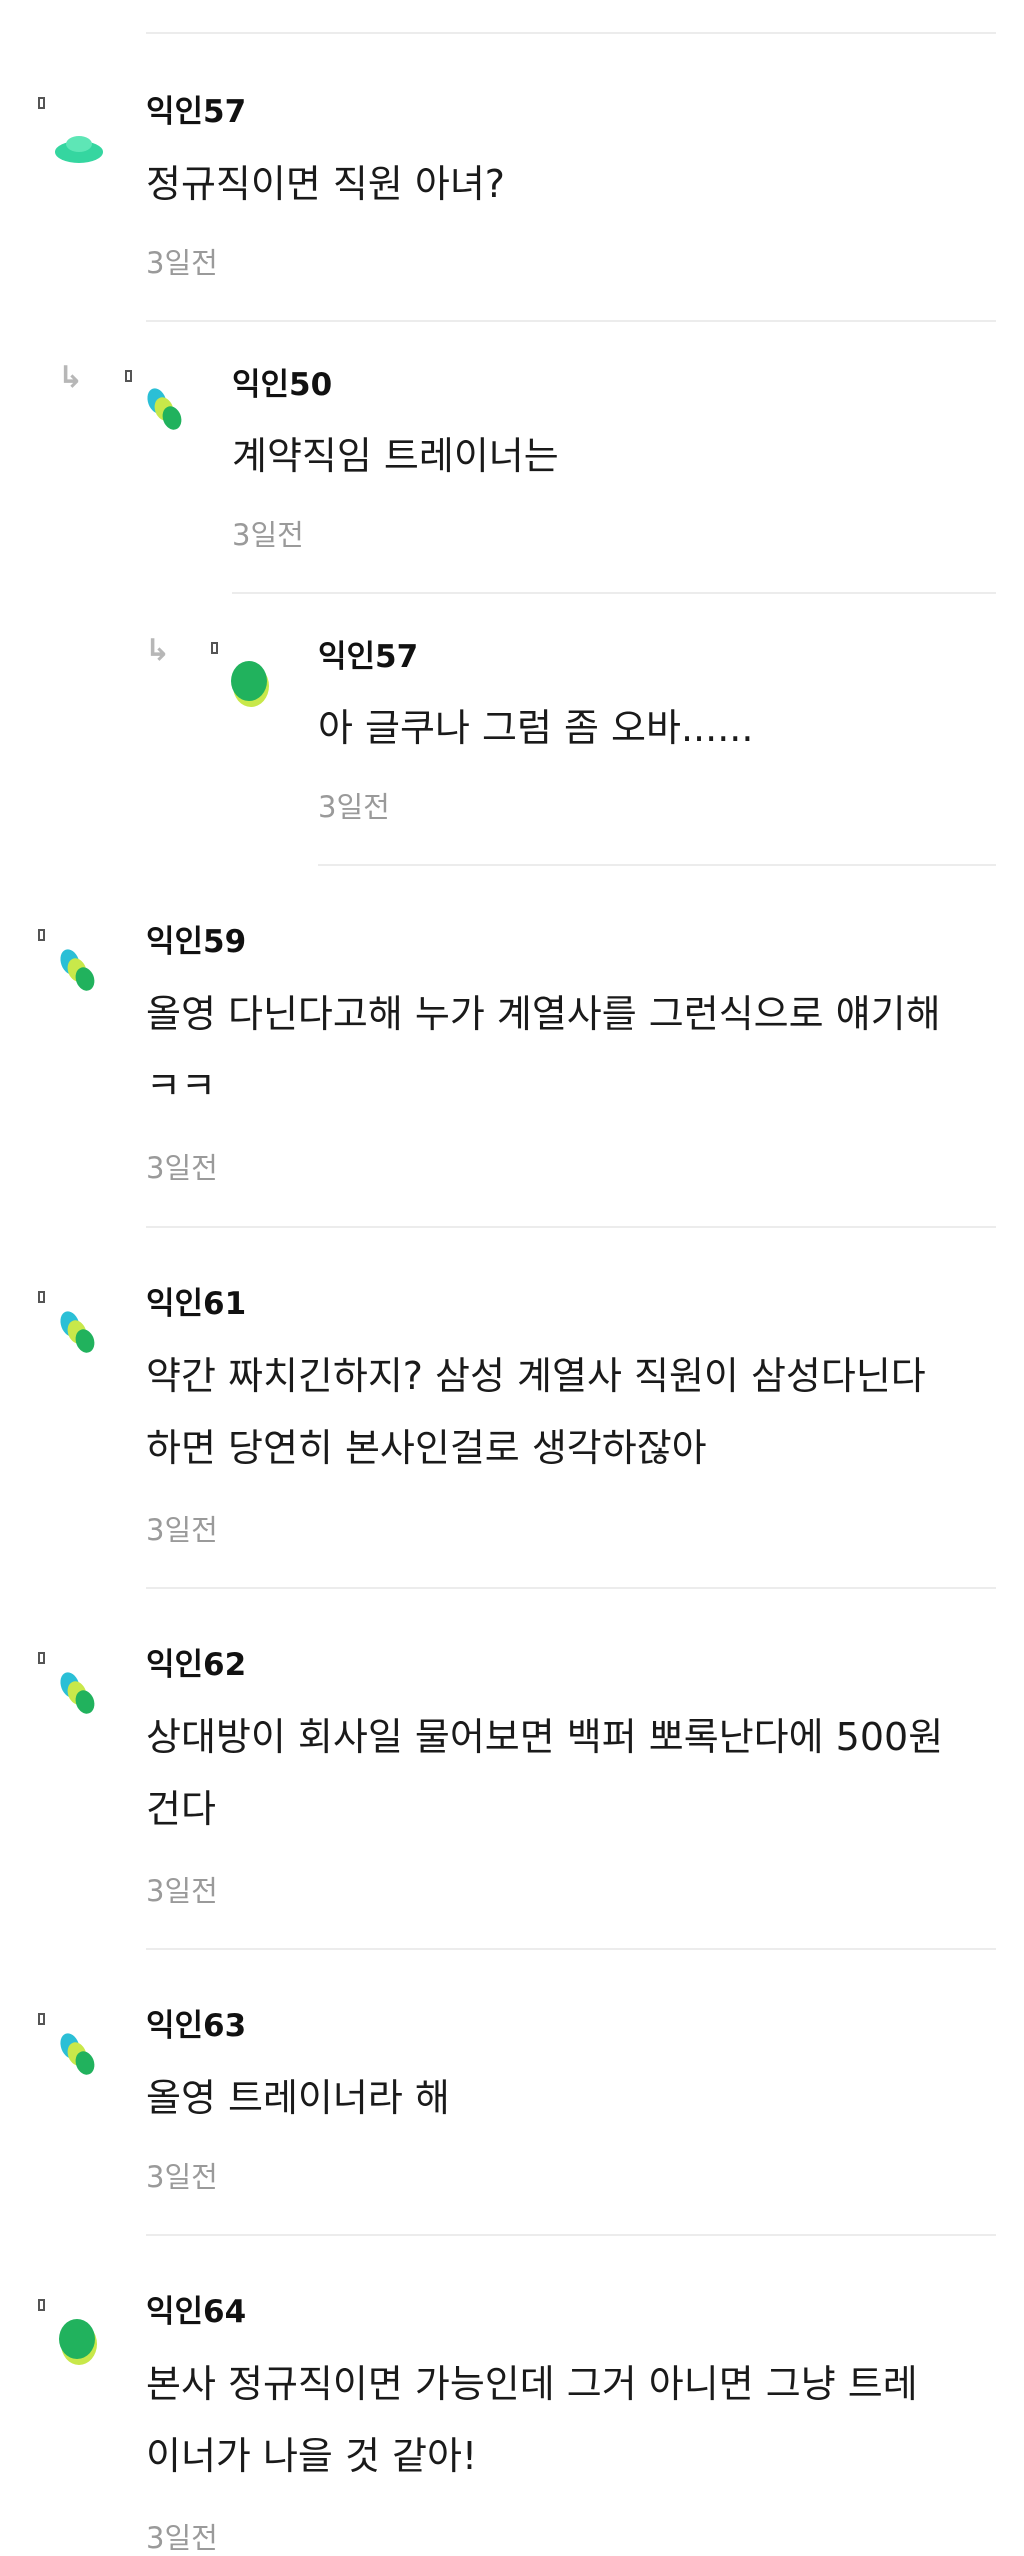 This screenshot has width=1024, height=2556. Describe the element at coordinates (312, 2456) in the screenshot. I see `comment-text-line: 이너가 나을 것 같아!` at that location.